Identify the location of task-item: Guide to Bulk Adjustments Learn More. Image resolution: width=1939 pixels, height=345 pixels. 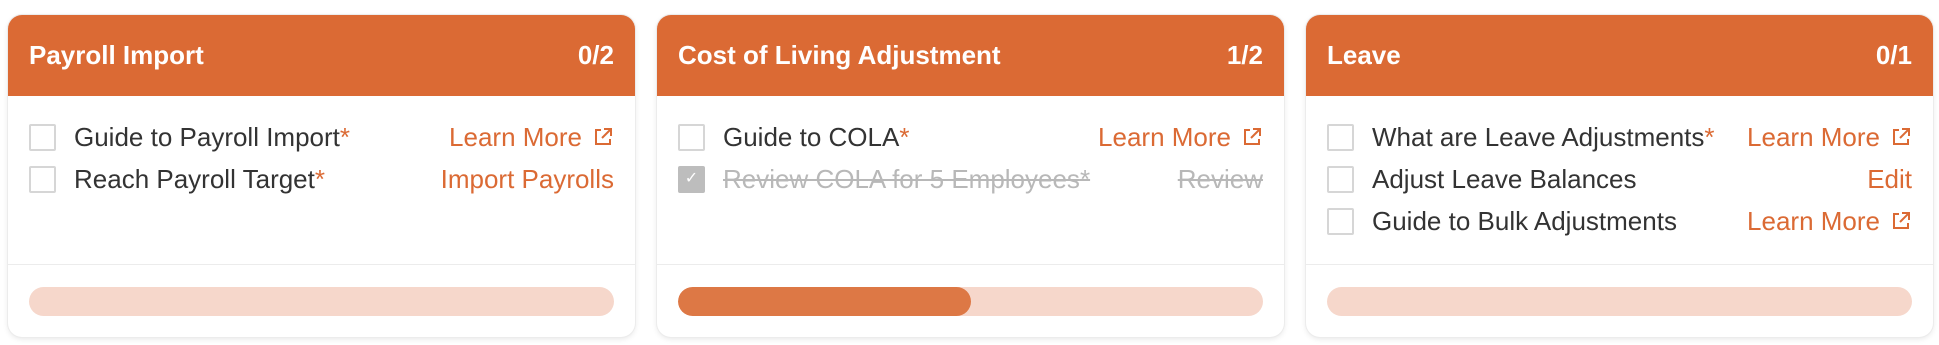
(1619, 221).